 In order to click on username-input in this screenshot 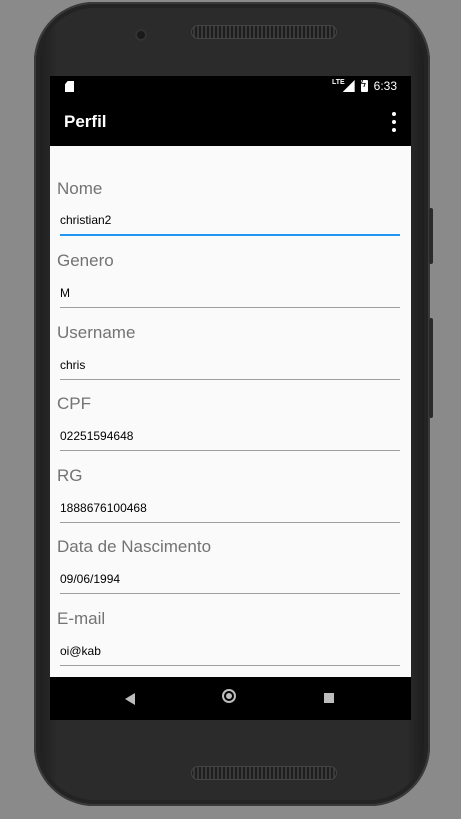, I will do `click(230, 367)`.